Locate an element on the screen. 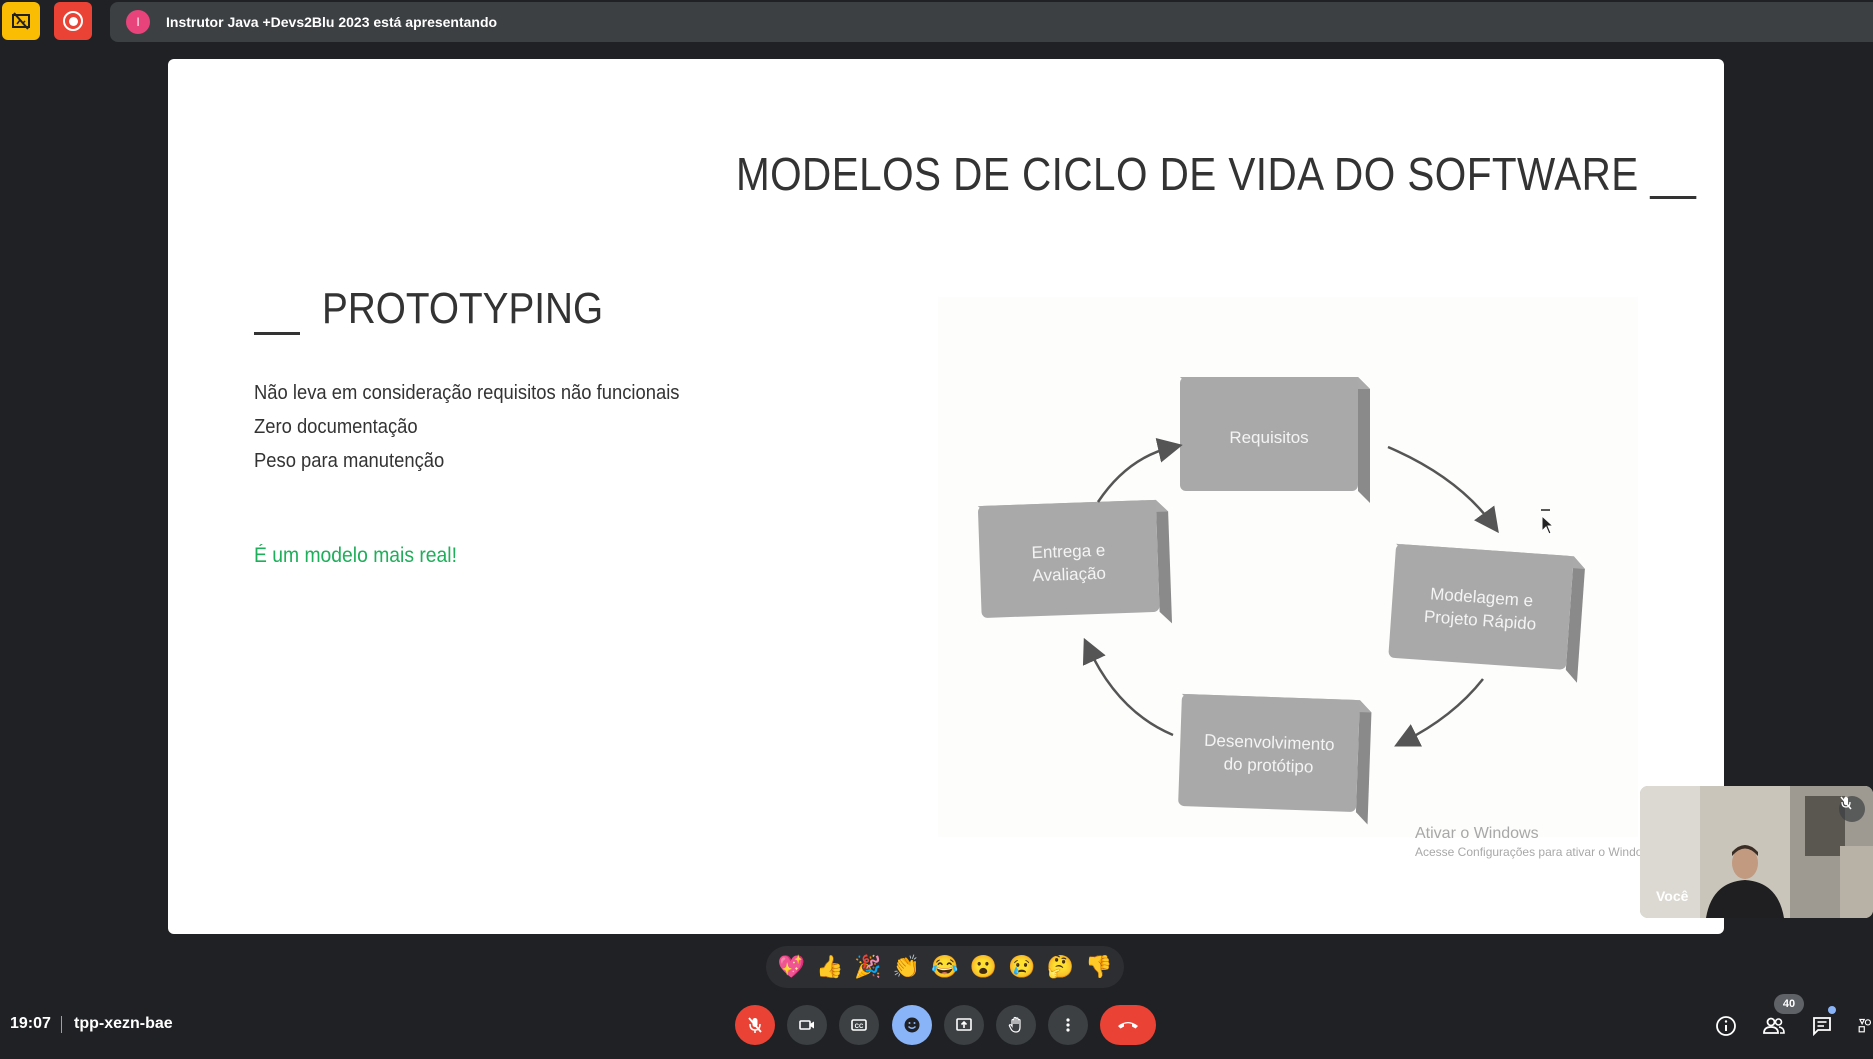 The width and height of the screenshot is (1873, 1059). more-vert-icon is located at coordinates (1068, 1025).